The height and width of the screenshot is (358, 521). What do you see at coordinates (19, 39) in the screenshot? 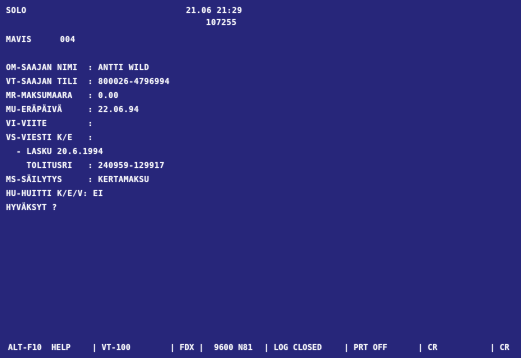
I see `page-label: MAVIS` at bounding box center [19, 39].